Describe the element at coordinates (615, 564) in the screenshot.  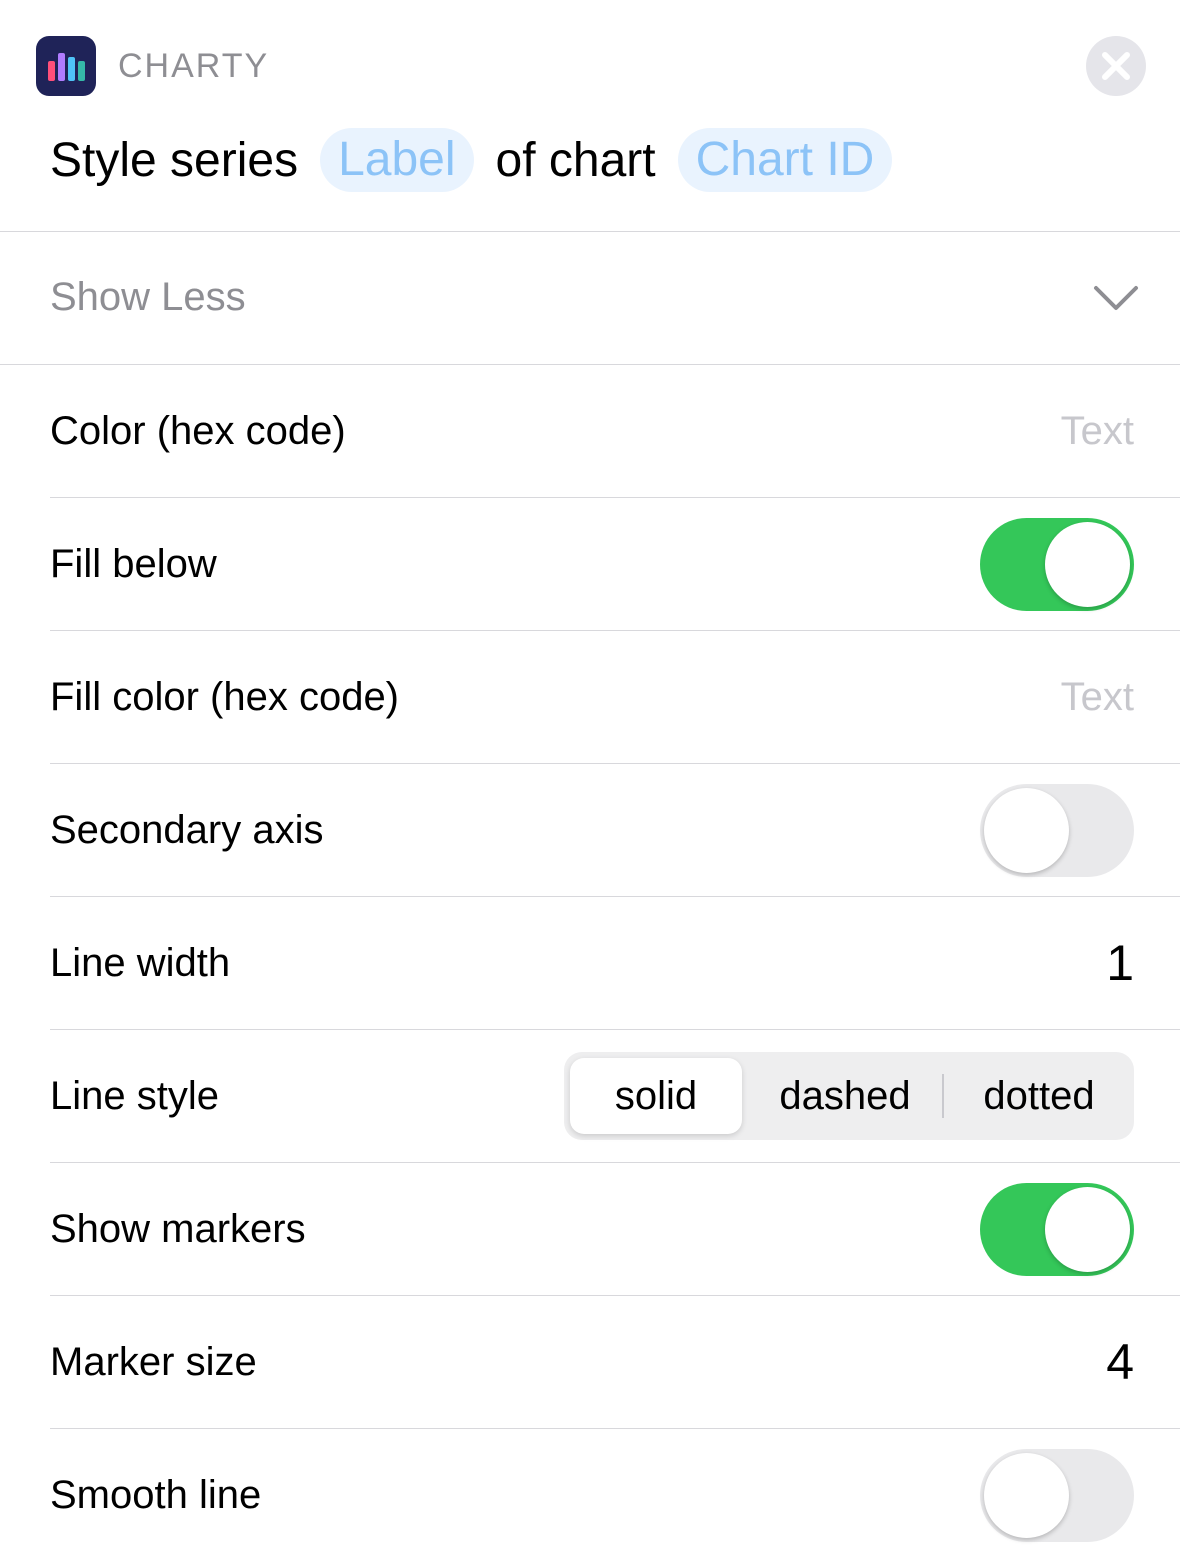
I see `fill-below-row: Fill below` at that location.